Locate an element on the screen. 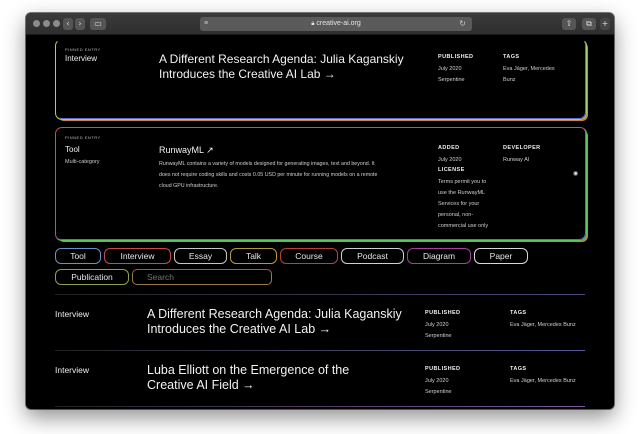 Image resolution: width=640 pixels, height=434 pixels. added-label: ADDED is located at coordinates (449, 148).